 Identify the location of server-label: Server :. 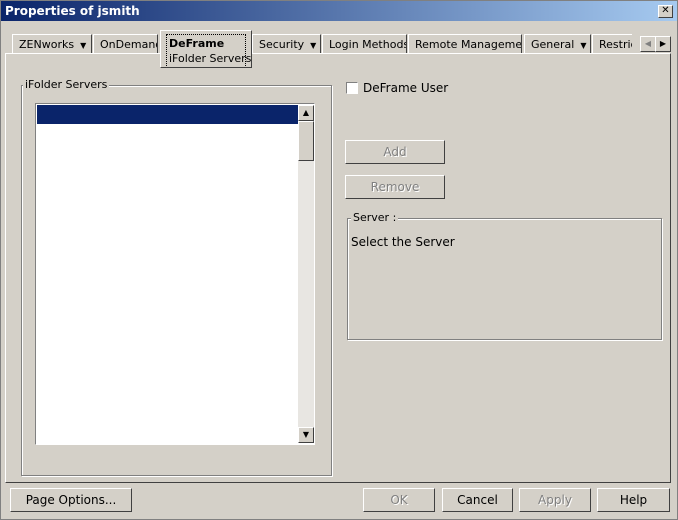
(375, 217).